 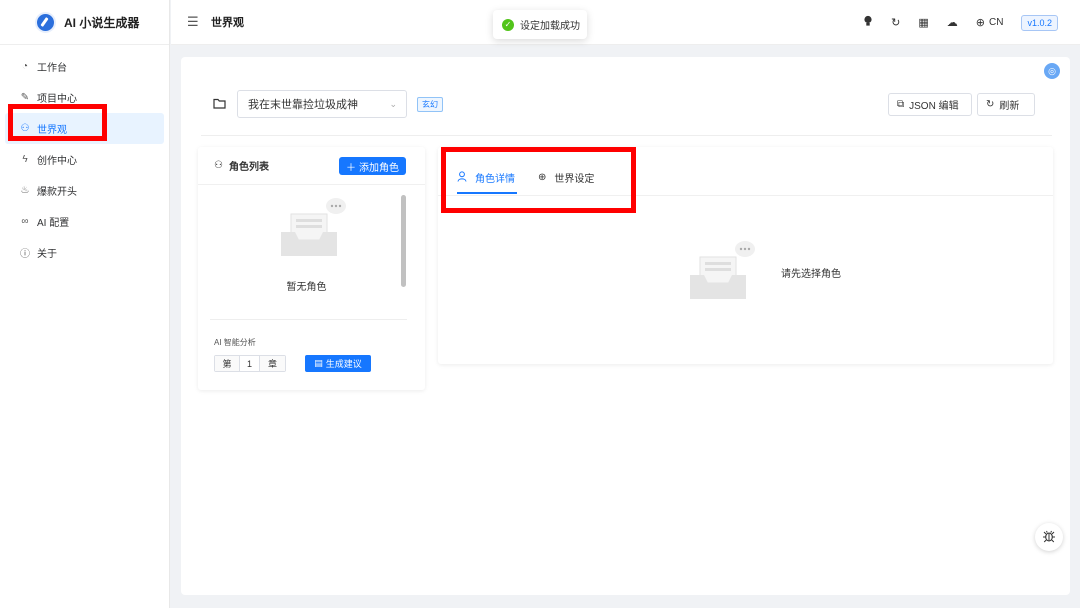 I want to click on ai-analysis-label: AI 智能分析, so click(x=235, y=342).